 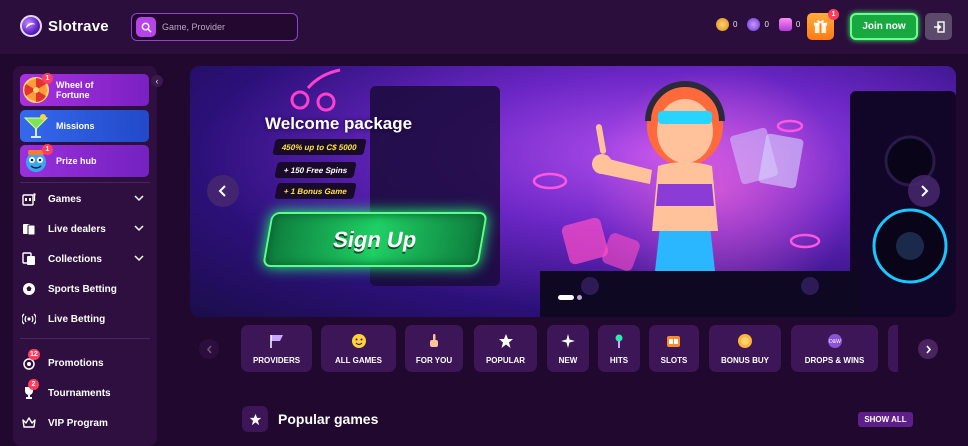 I want to click on balance-ticket: 0, so click(x=789, y=24).